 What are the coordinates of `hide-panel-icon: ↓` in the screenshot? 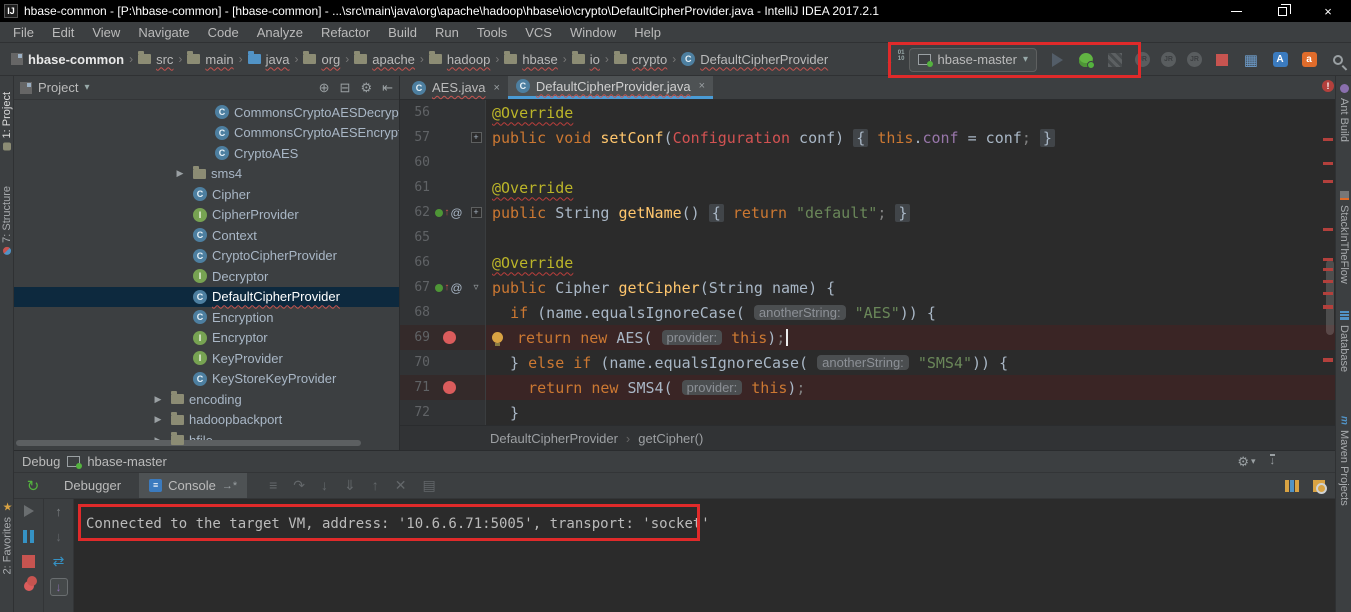 It's located at (1272, 461).